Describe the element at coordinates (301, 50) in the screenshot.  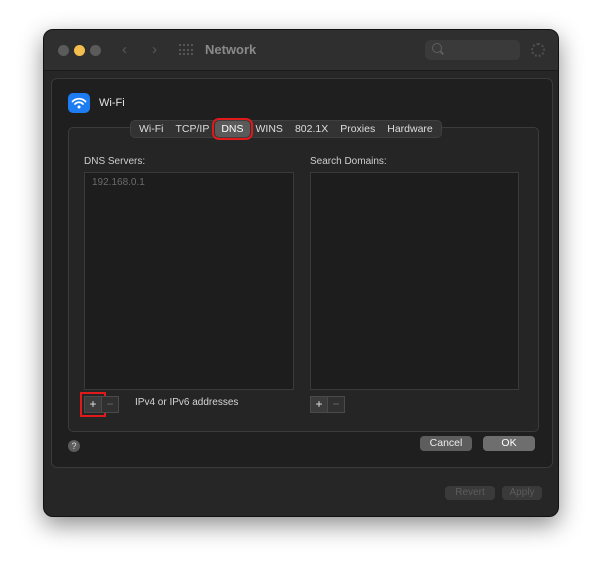
I see `title-bar: ‹ › Network` at that location.